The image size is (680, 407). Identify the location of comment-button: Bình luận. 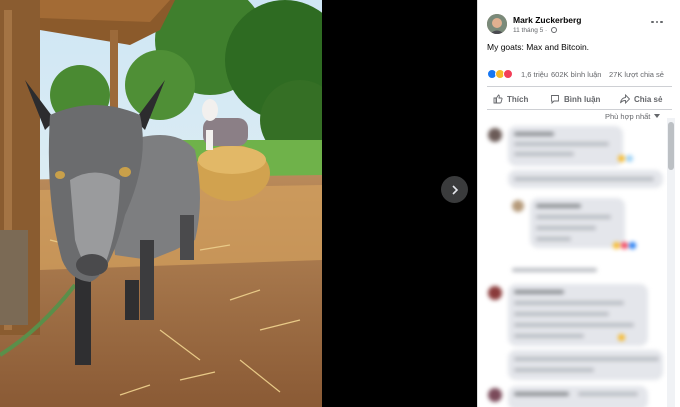
(575, 99).